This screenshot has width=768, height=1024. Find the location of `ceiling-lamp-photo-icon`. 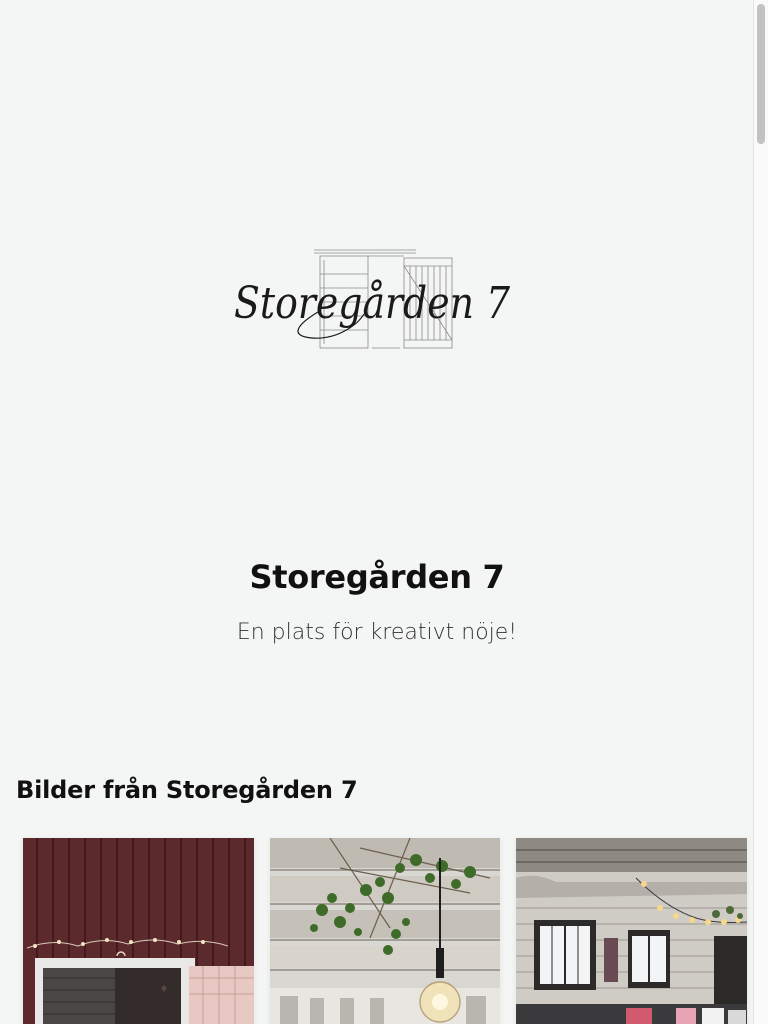

ceiling-lamp-photo-icon is located at coordinates (385, 931).